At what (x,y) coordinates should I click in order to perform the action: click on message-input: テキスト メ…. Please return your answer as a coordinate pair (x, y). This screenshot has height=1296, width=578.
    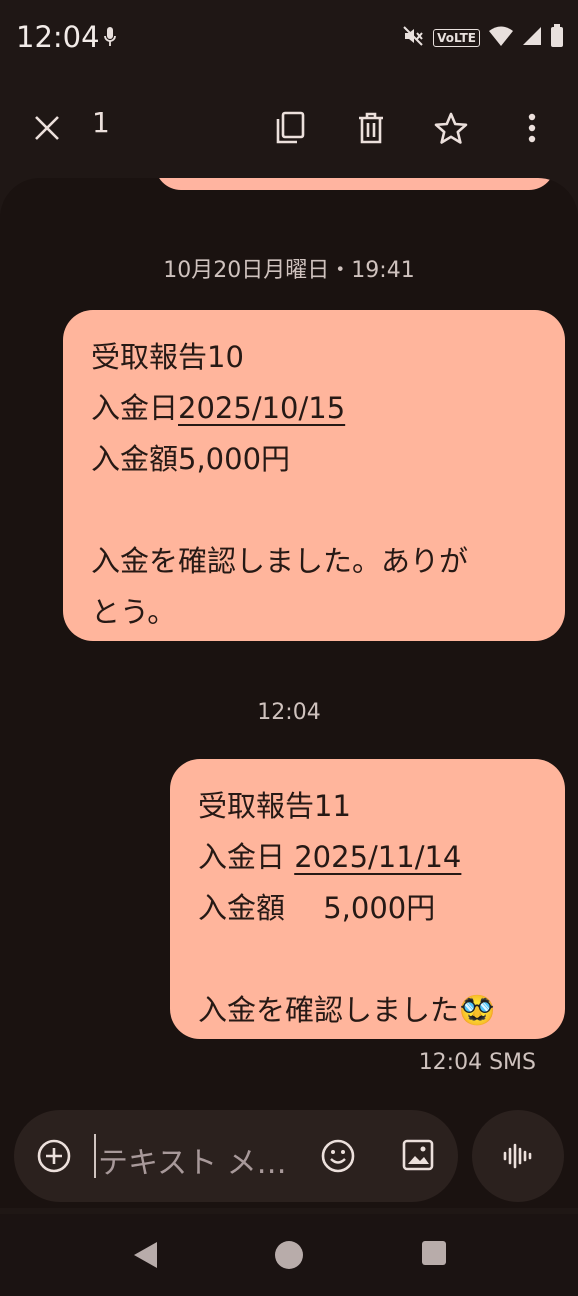
    Looking at the image, I should click on (192, 1160).